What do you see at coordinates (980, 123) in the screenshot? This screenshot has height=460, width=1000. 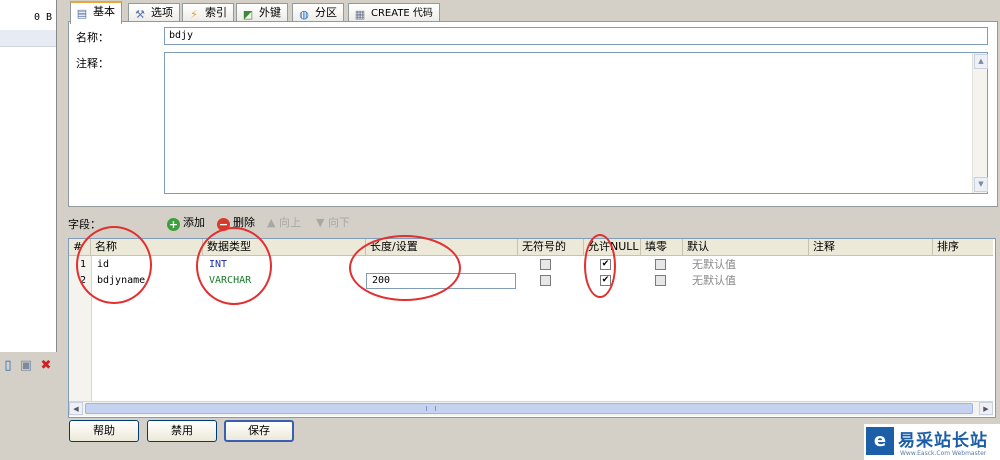 I see `comment-scrollbar: ▲ ▼` at bounding box center [980, 123].